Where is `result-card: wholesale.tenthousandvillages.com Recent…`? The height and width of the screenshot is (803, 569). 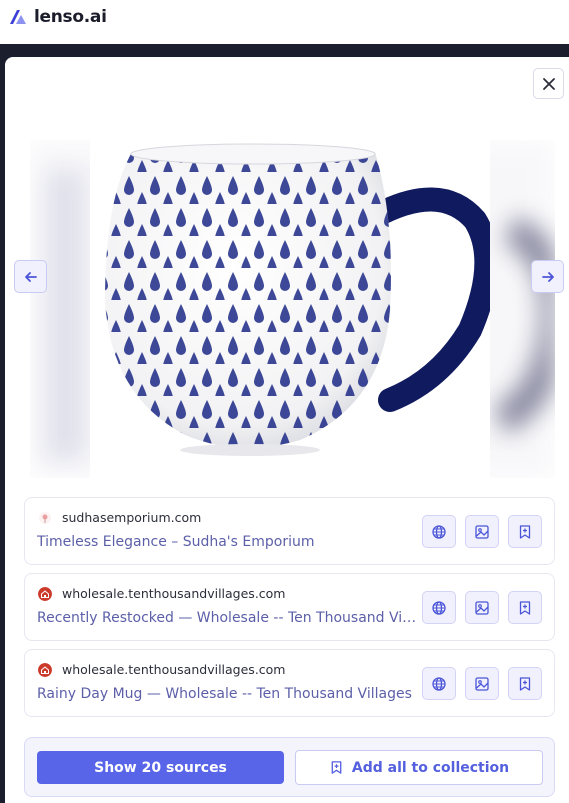
result-card: wholesale.tenthousandvillages.com Recent… is located at coordinates (289, 607).